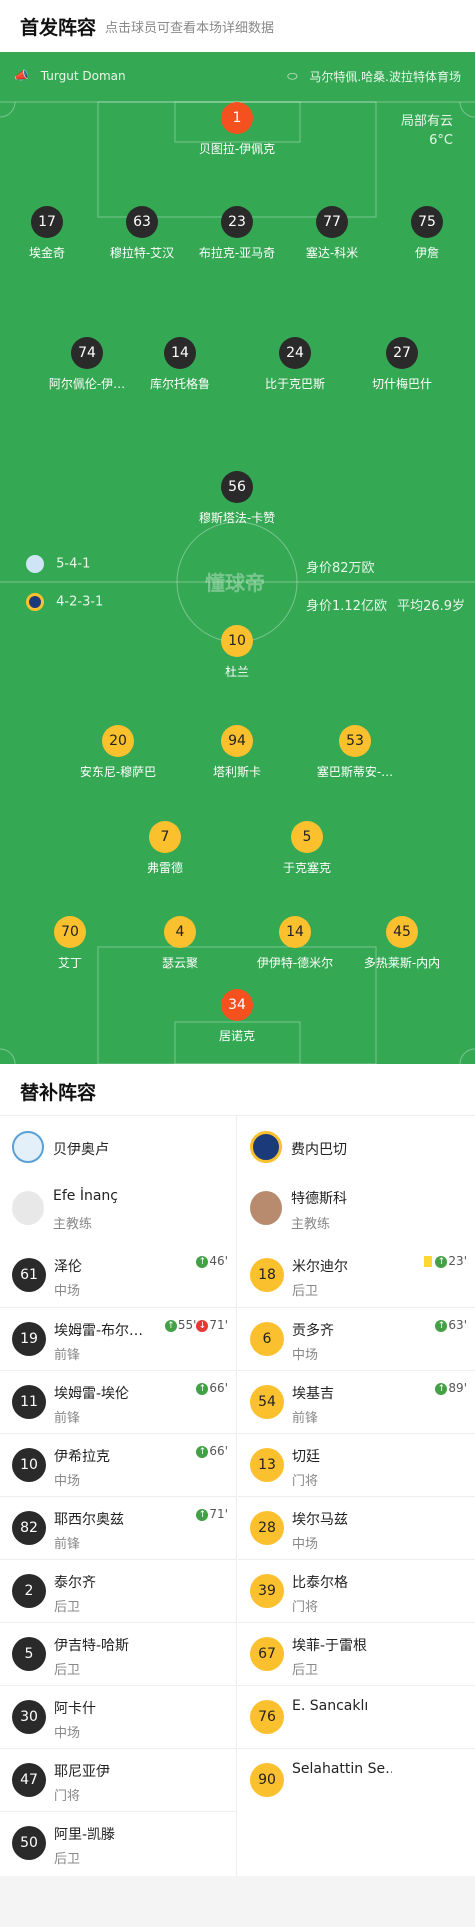 This screenshot has height=1927, width=475. What do you see at coordinates (202, 1325) in the screenshot?
I see `sub-out-icon: ↓` at bounding box center [202, 1325].